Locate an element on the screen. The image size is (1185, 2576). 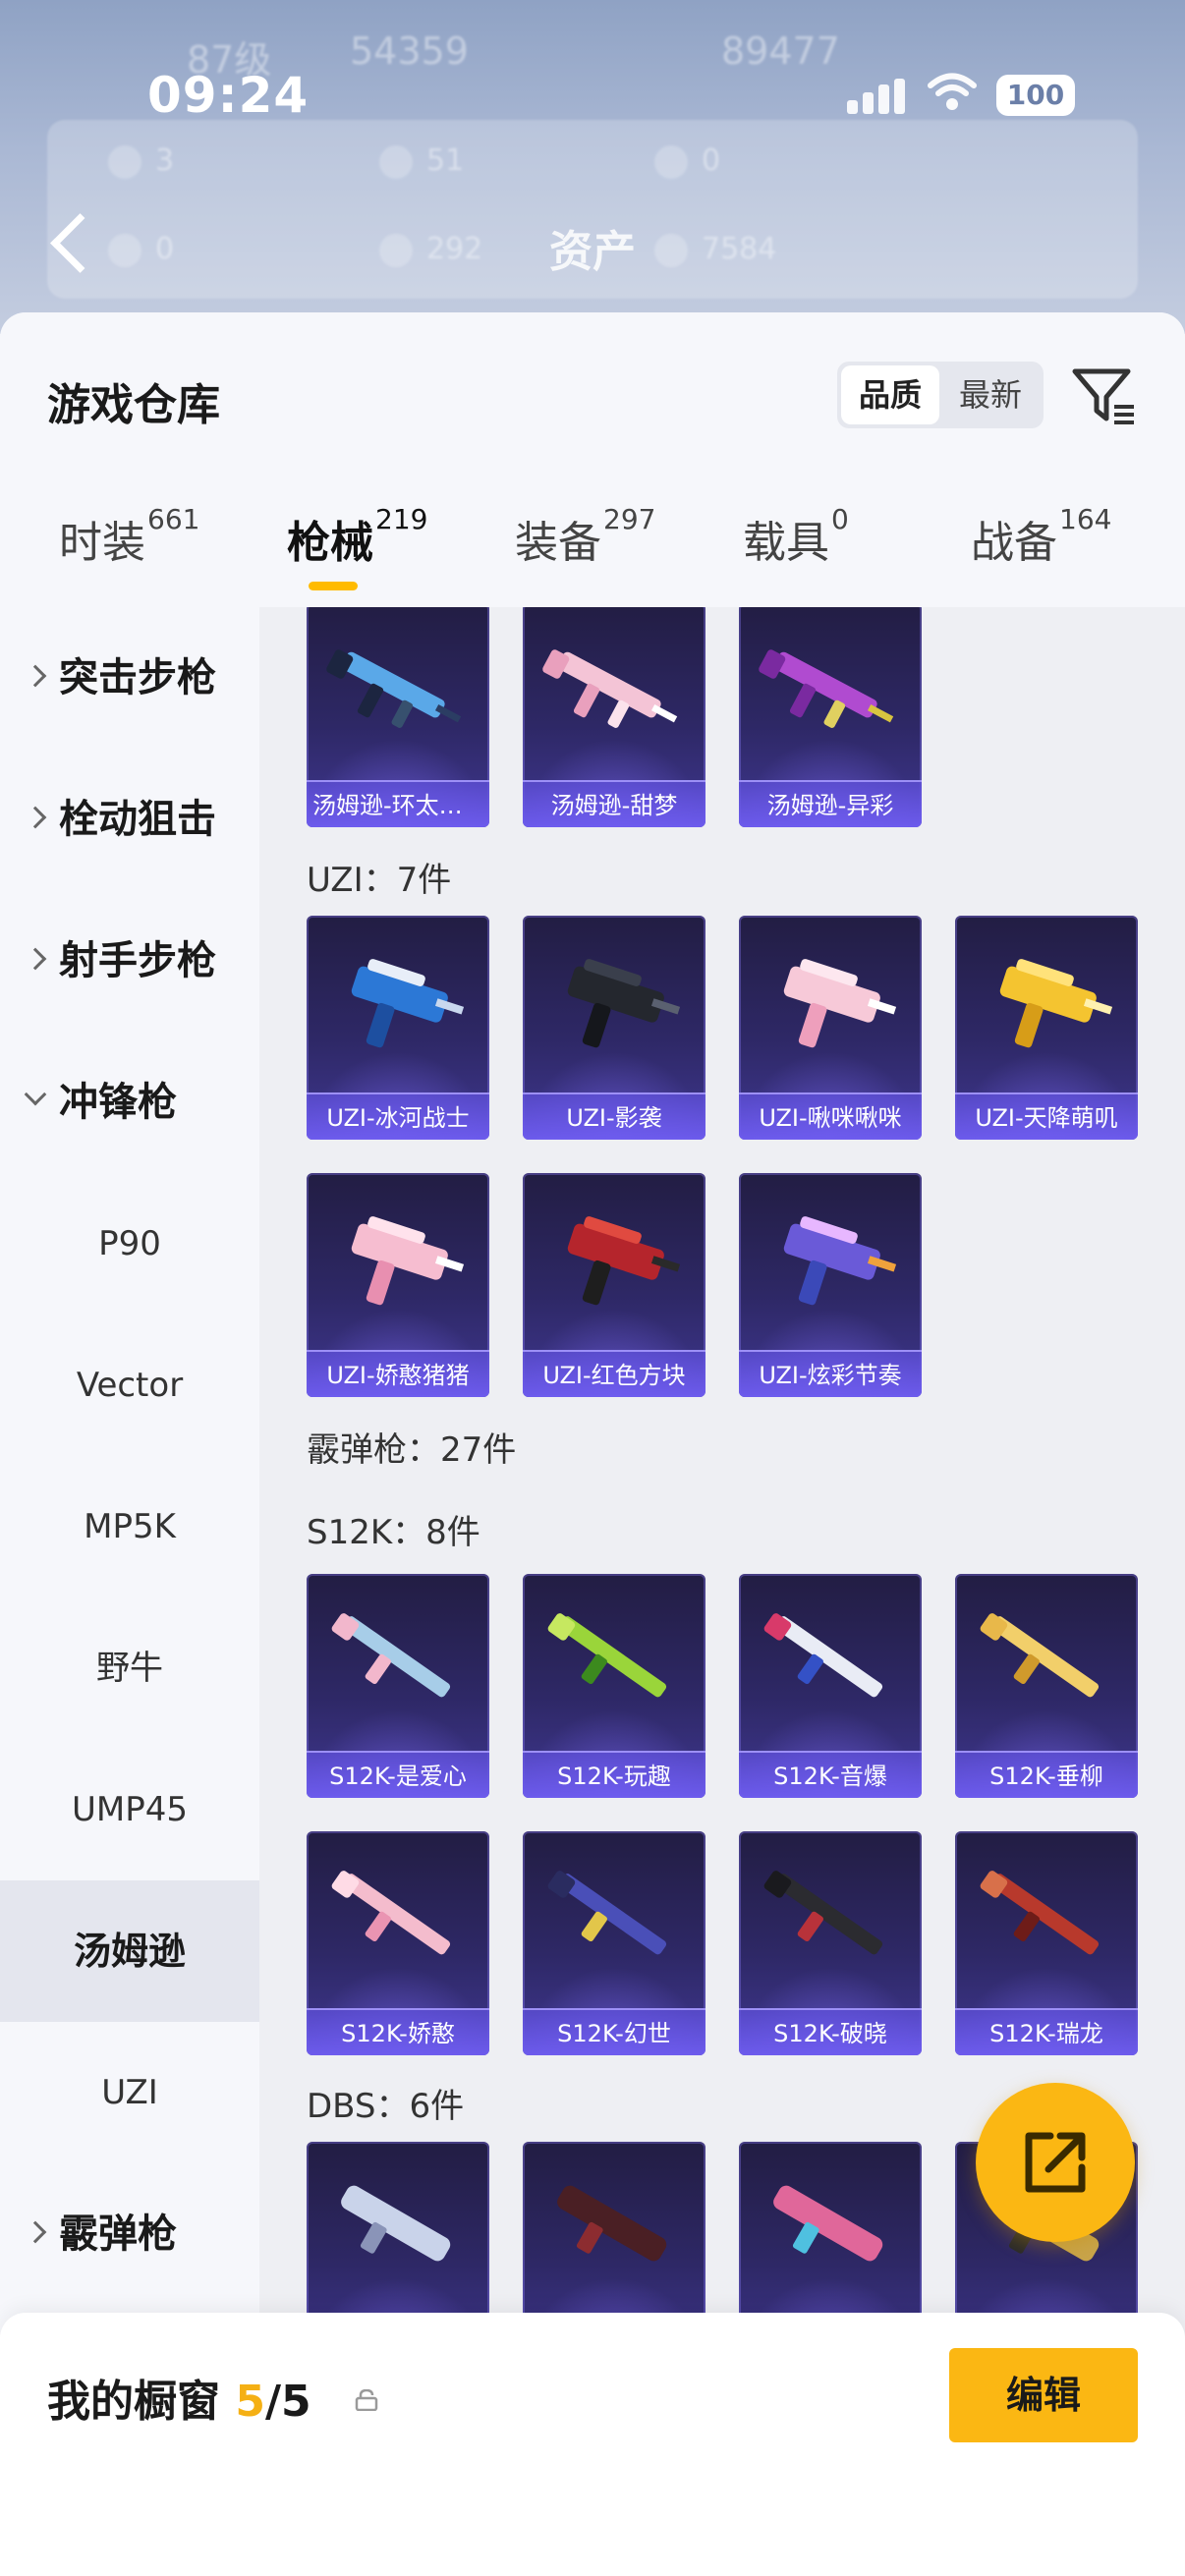
skin-card: UZI-娇憨猪猪 is located at coordinates (398, 1285).